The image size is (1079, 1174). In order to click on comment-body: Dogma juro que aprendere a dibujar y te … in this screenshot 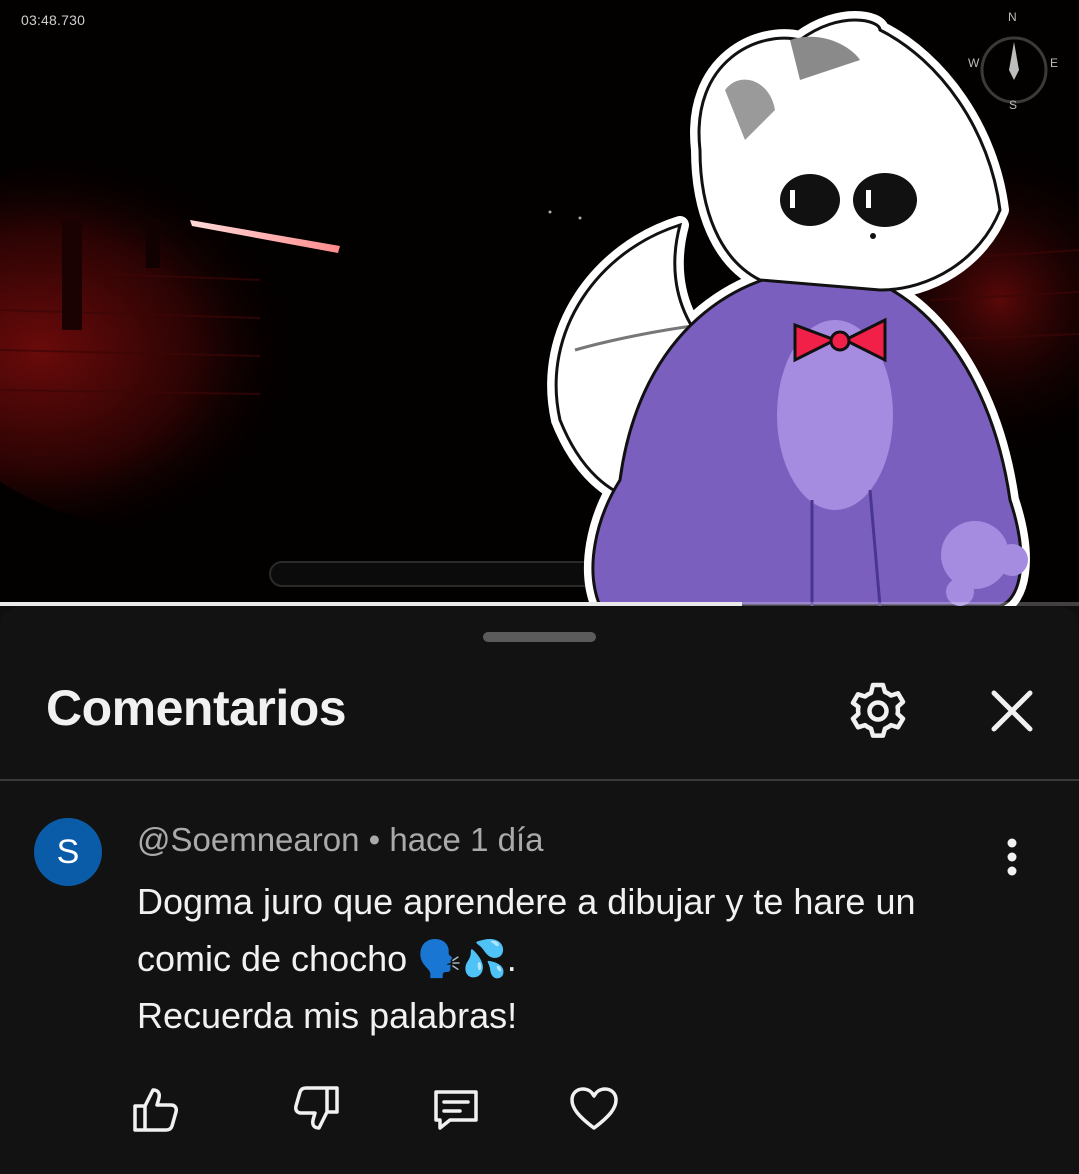, I will do `click(567, 958)`.